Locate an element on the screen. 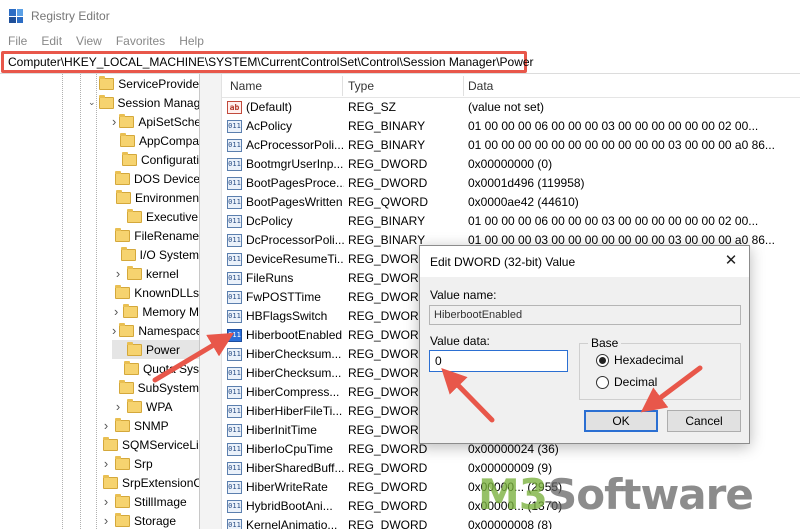 The height and width of the screenshot is (529, 800). column-header-type: Type is located at coordinates (361, 86).